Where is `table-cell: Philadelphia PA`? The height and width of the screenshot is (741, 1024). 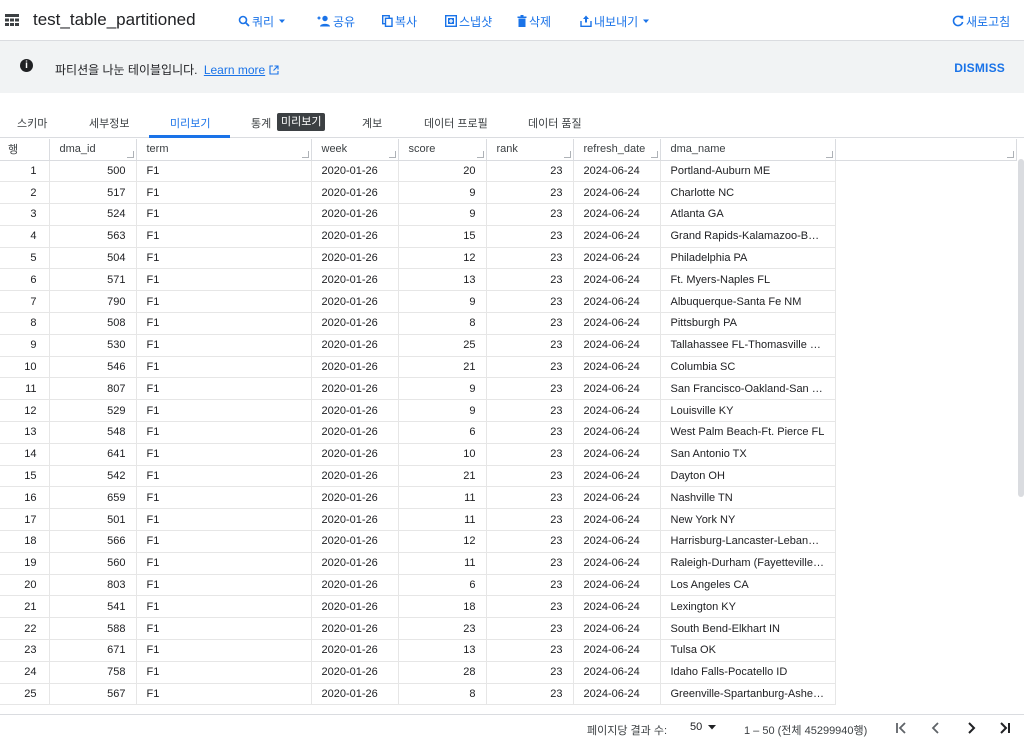
table-cell: Philadelphia PA is located at coordinates (748, 258).